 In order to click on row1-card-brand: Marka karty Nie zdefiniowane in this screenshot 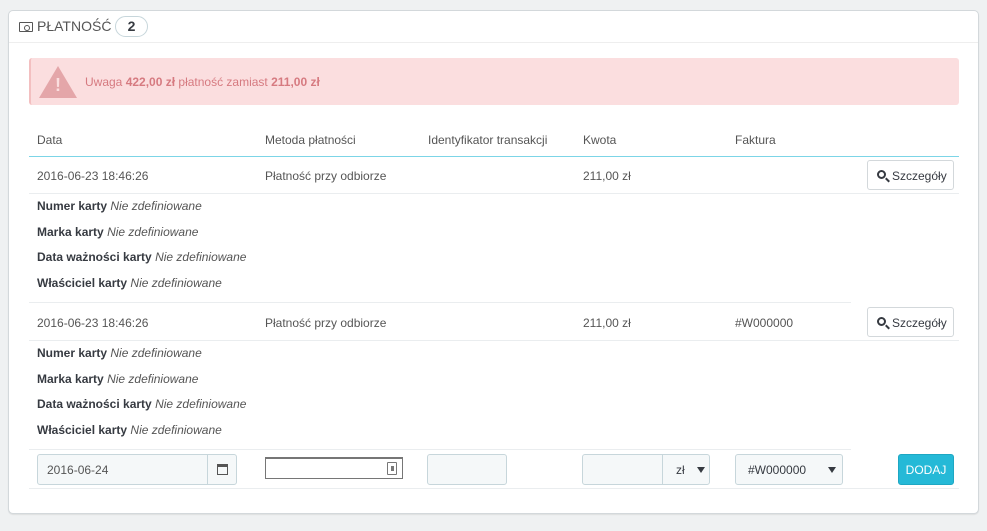, I will do `click(117, 232)`.